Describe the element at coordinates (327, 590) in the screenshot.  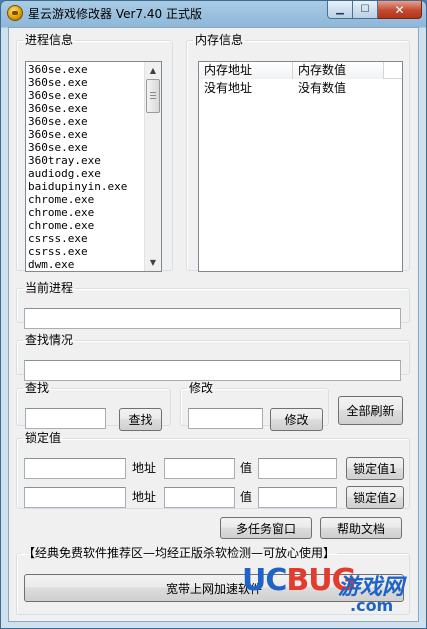
I see `ucbug-watermark-logo: UCBUG 游戏网 .com` at that location.